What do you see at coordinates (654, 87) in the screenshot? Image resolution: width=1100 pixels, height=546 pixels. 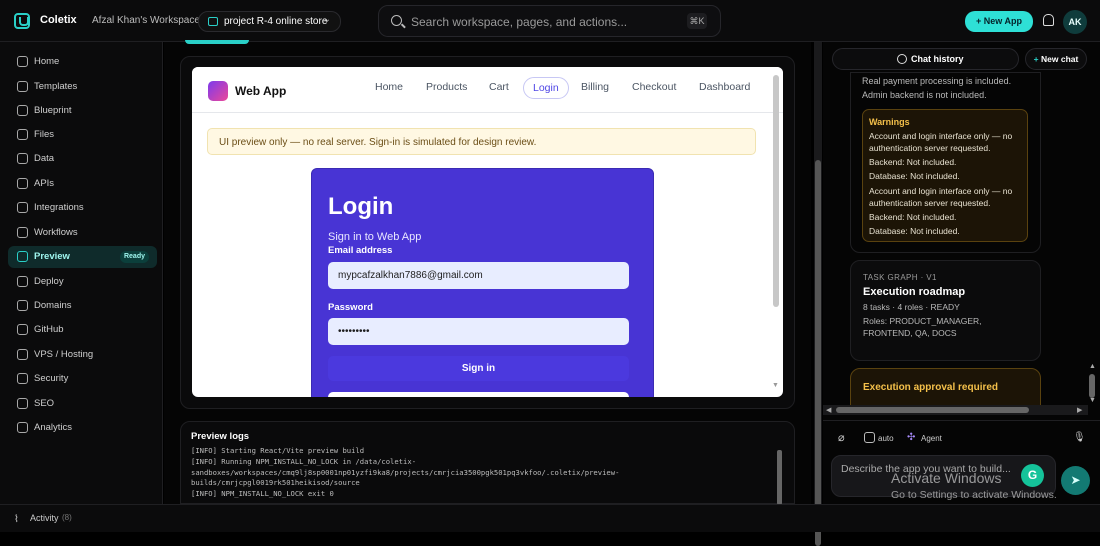 I see `preview-nav-checkout: Checkout` at bounding box center [654, 87].